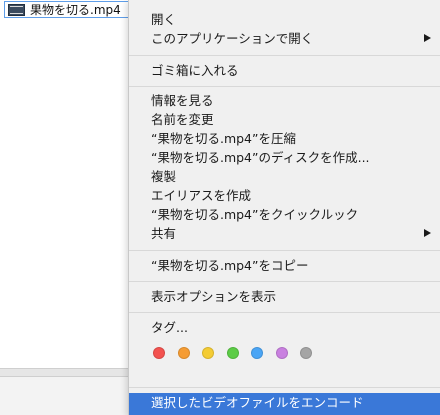 Image resolution: width=440 pixels, height=415 pixels. Describe the element at coordinates (182, 100) in the screenshot. I see `menu-item-label: 情報を見る` at that location.